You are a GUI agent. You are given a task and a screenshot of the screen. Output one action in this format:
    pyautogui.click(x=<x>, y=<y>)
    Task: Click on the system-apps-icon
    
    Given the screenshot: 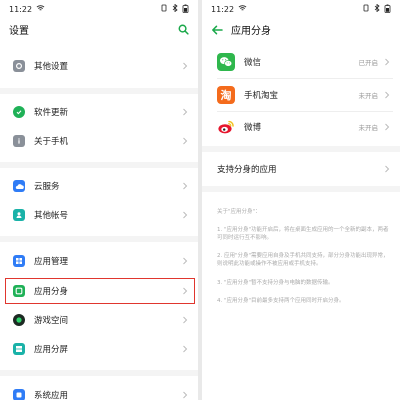 What is the action you would take?
    pyautogui.click(x=19, y=394)
    